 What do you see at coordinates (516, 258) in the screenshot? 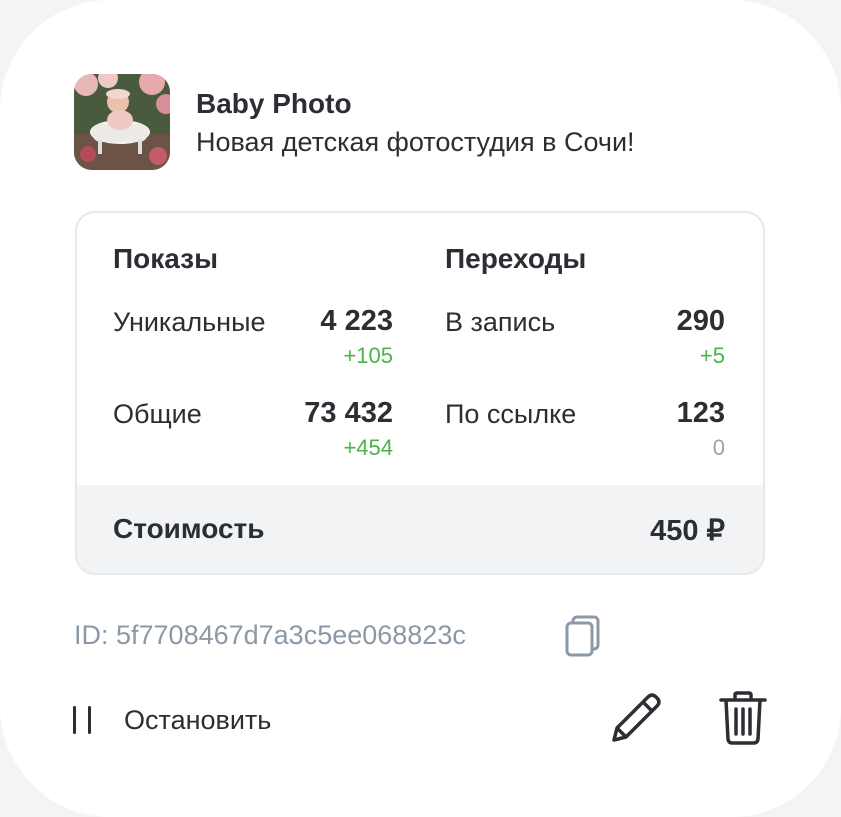
I see `clicks-heading: Переходы` at bounding box center [516, 258].